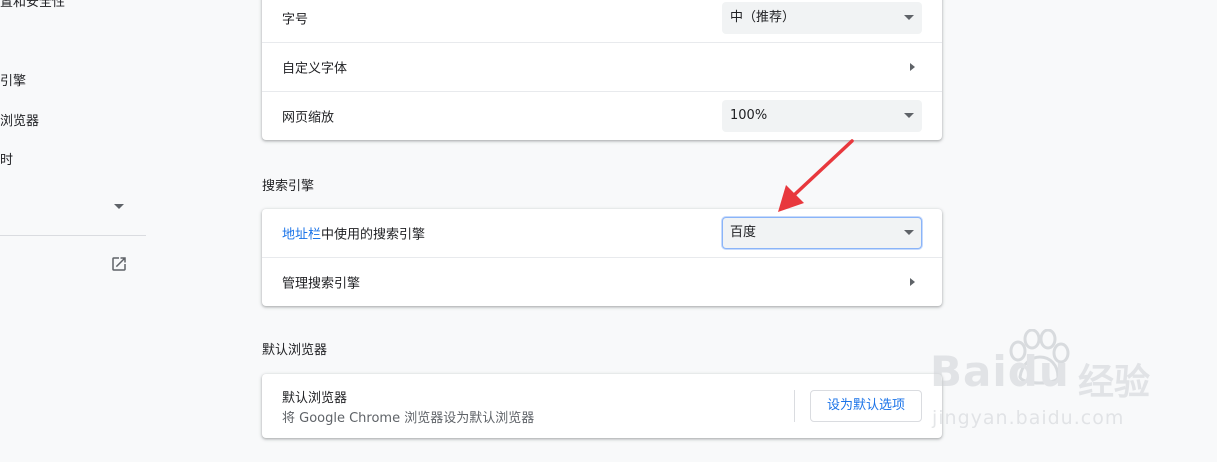 The height and width of the screenshot is (462, 1217). Describe the element at coordinates (602, 281) in the screenshot. I see `manage-search-engines-row: 管理搜索引擎` at that location.